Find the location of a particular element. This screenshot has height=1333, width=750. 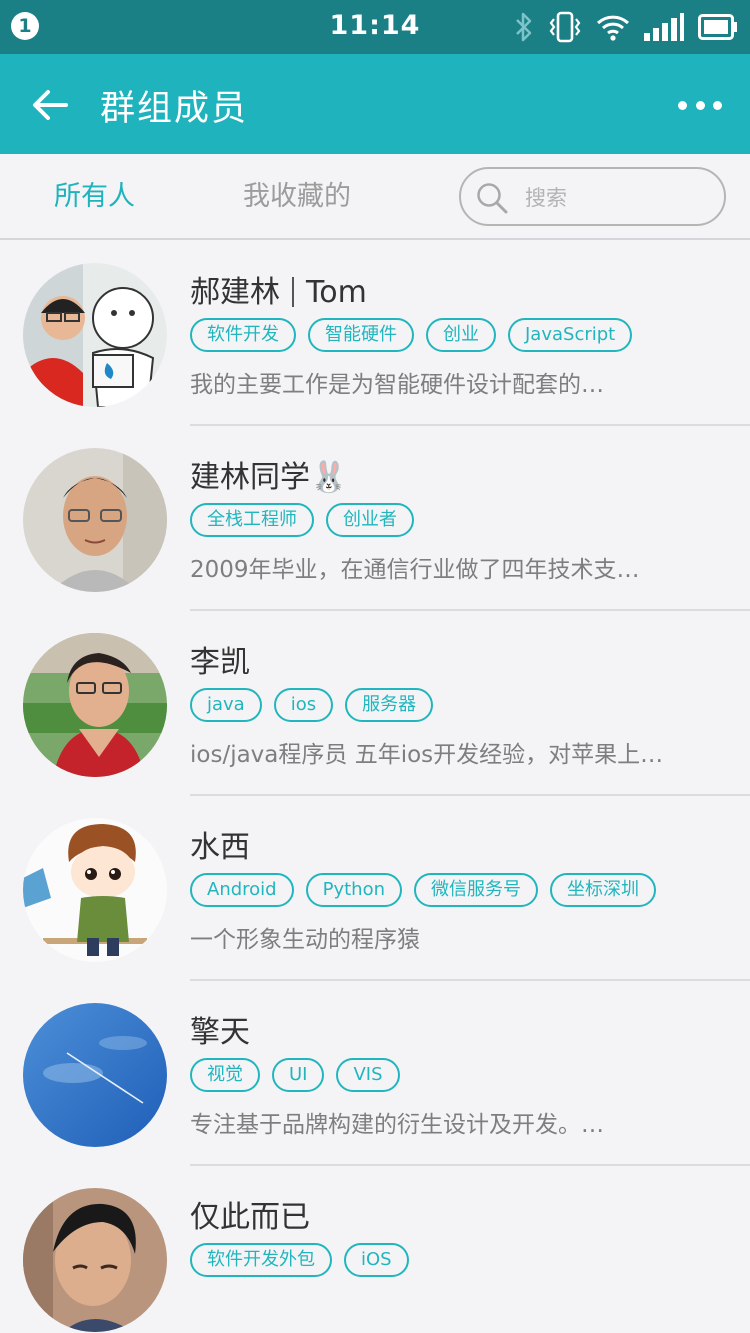

page-title: 群组成员 is located at coordinates (174, 109).